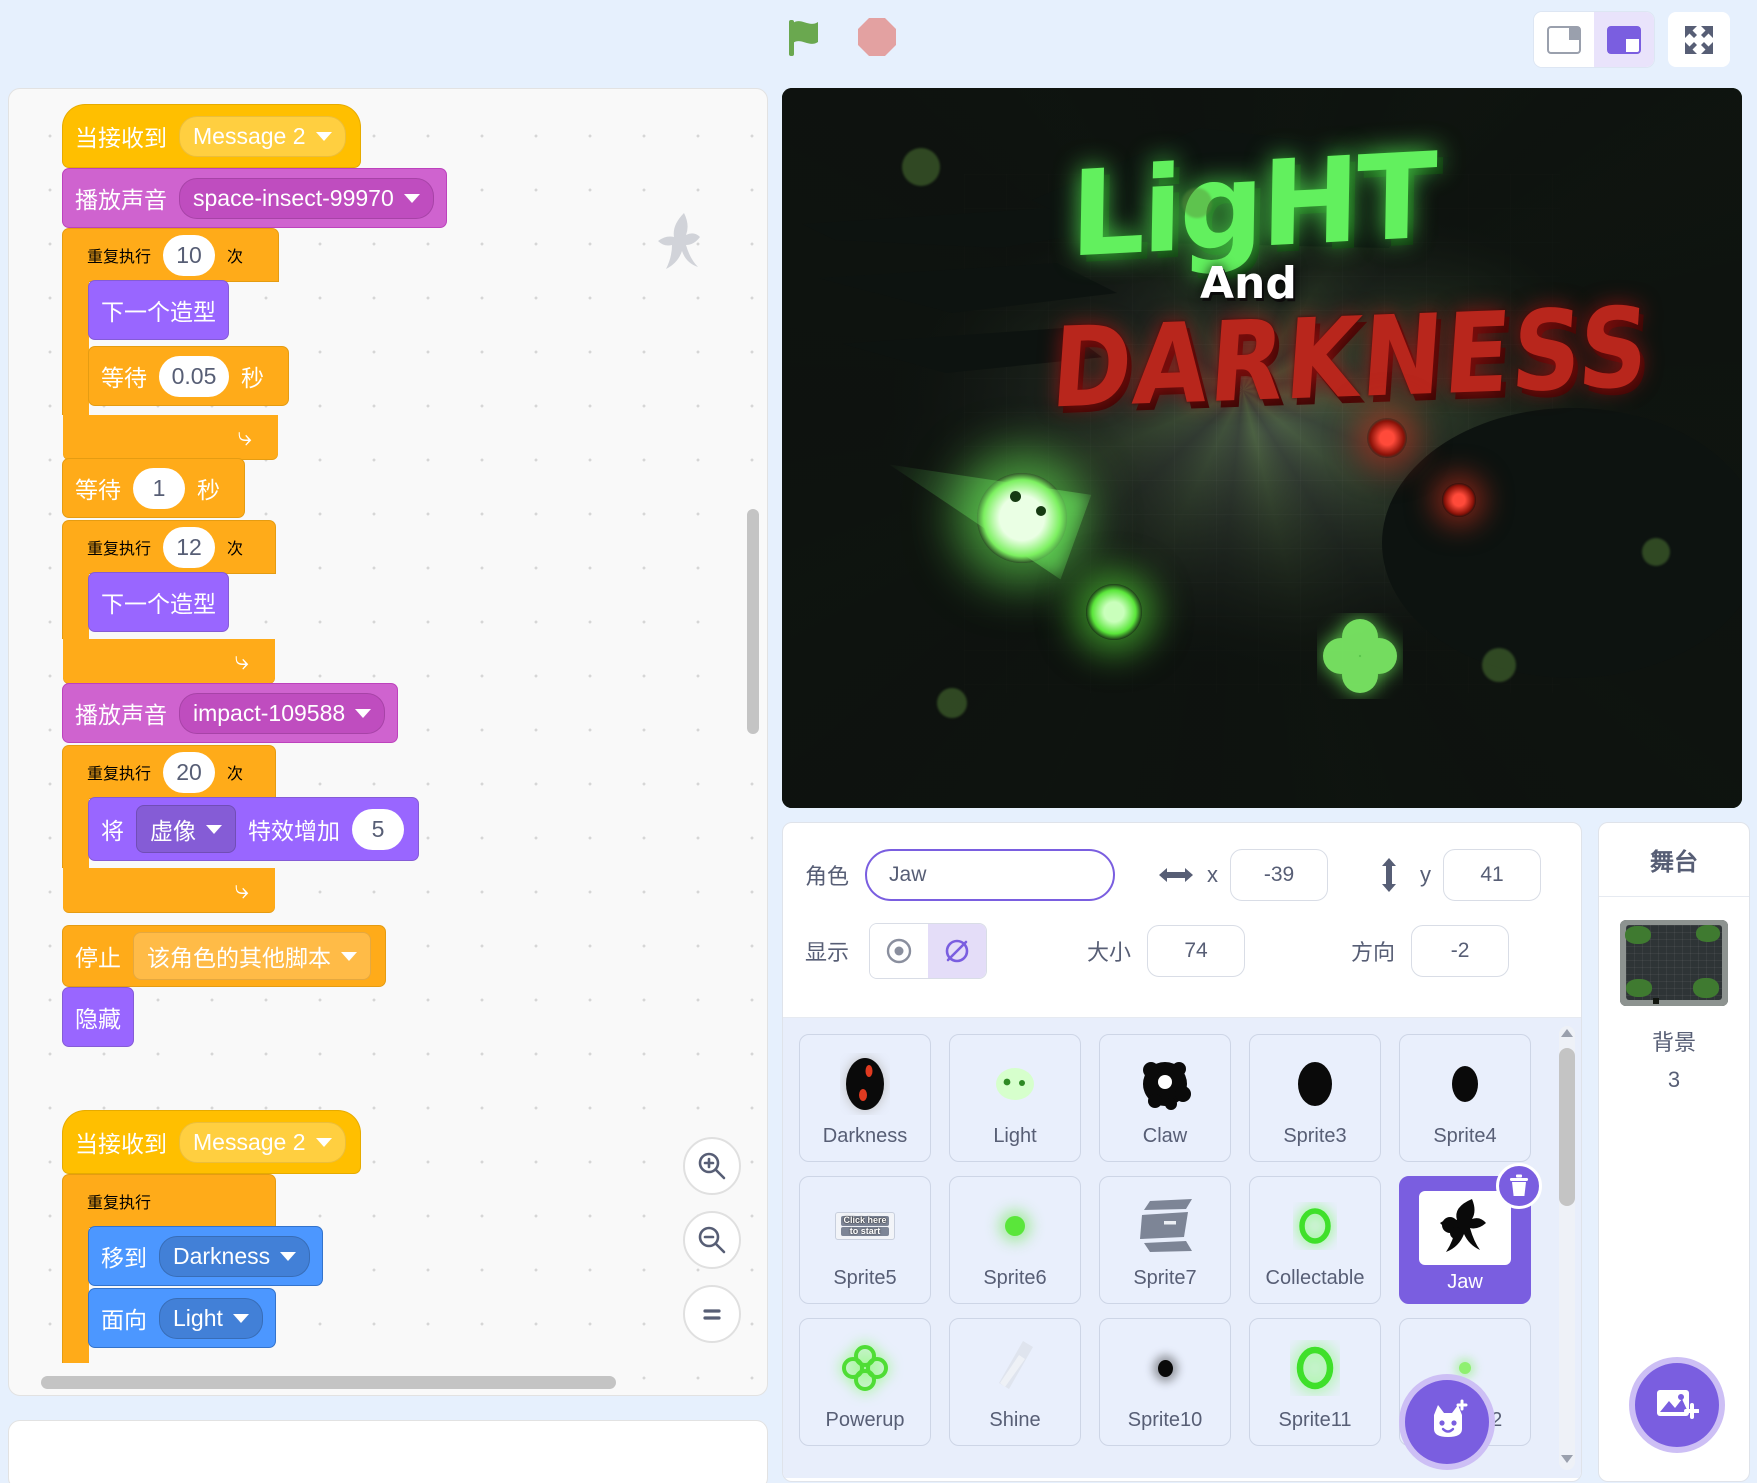  I want to click on sprite-card-collectable: Collectable, so click(1315, 1240).